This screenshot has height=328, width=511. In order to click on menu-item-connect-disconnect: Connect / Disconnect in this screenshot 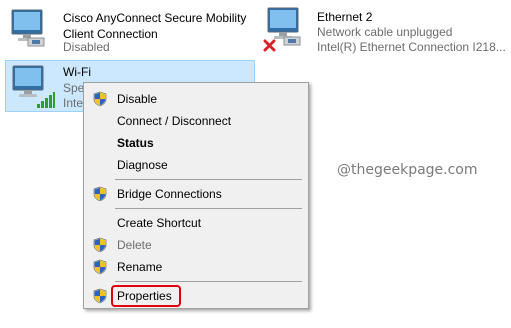, I will do `click(196, 121)`.